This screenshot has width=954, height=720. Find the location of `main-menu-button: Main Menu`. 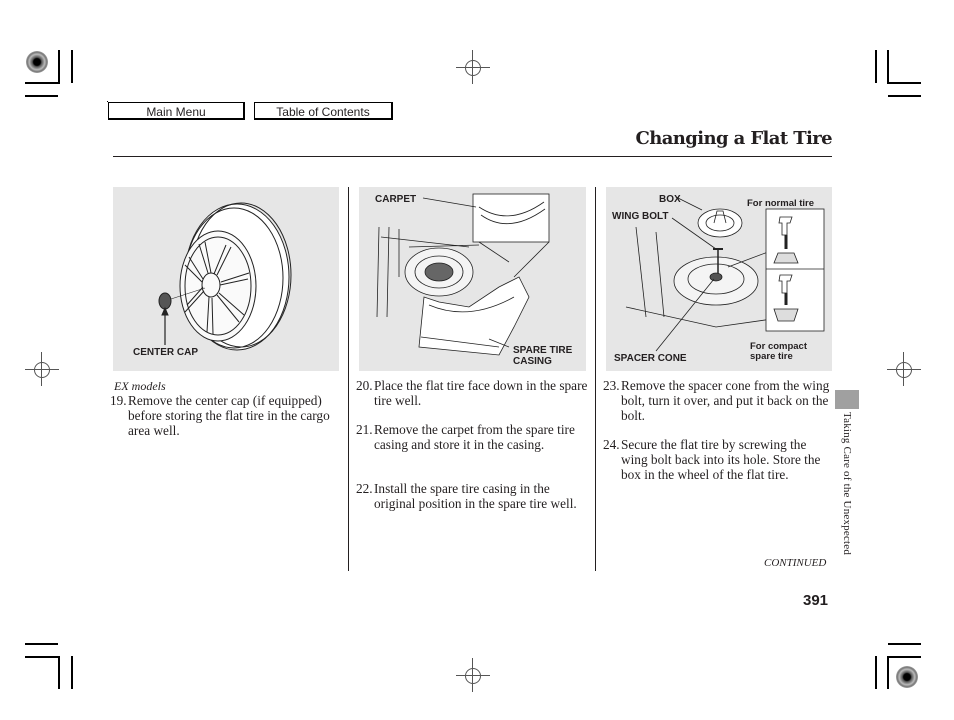

main-menu-button: Main Menu is located at coordinates (176, 111).